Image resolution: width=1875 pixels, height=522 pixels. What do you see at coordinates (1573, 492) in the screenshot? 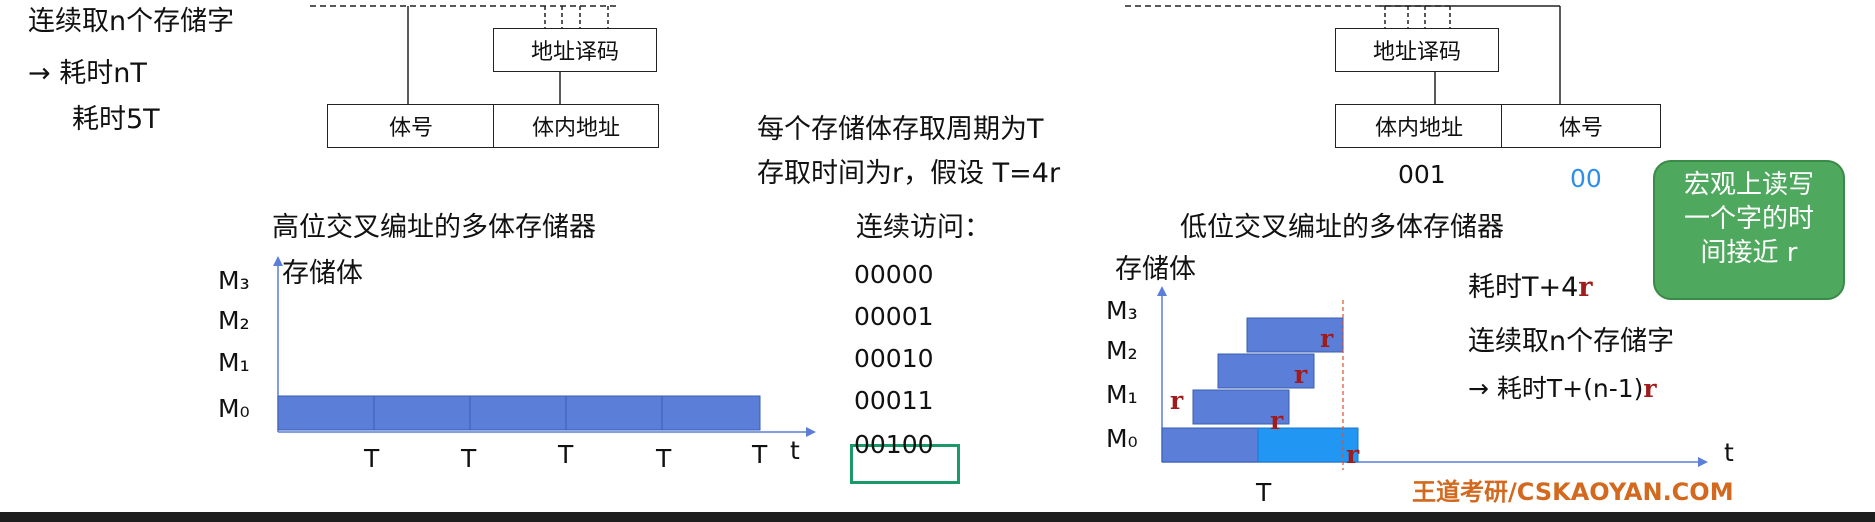
I see `watermark: 王道考研/CSKAOYAN.COM` at bounding box center [1573, 492].